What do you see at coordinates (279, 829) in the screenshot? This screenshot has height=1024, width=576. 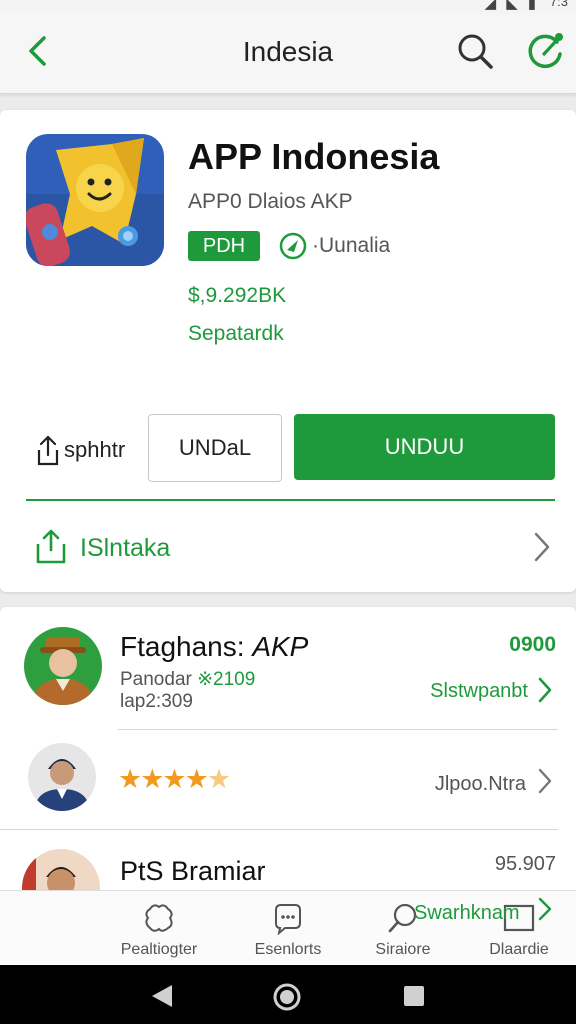 I see `row-divider` at bounding box center [279, 829].